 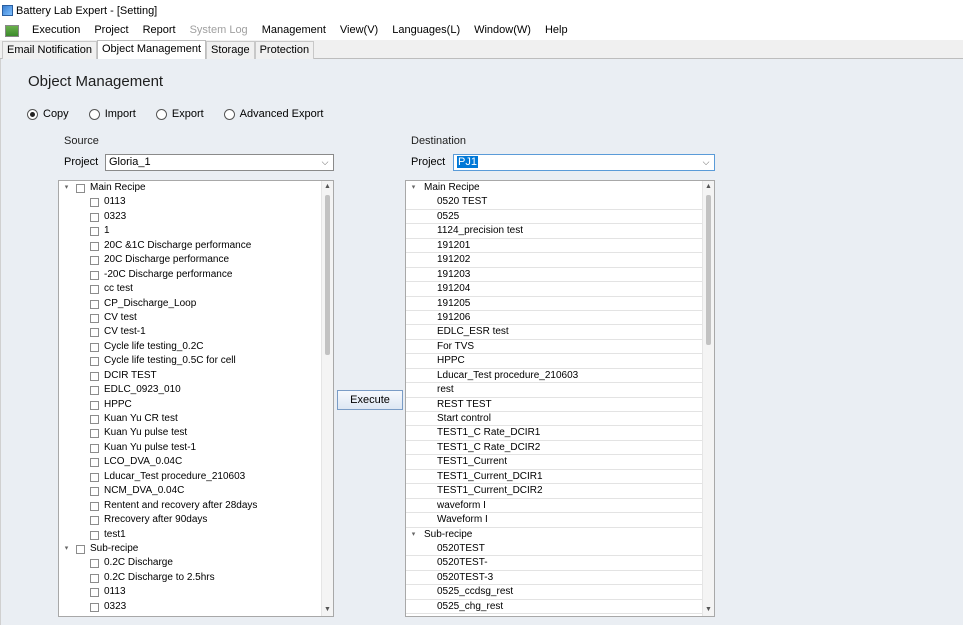 I want to click on tree-item-row: NCM_DVA_0.04C, so click(x=190, y=491).